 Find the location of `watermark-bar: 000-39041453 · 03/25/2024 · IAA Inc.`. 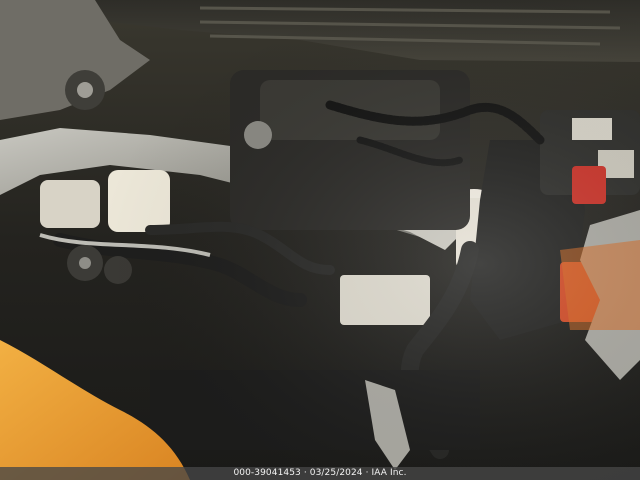

watermark-bar: 000-39041453 · 03/25/2024 · IAA Inc. is located at coordinates (320, 473).